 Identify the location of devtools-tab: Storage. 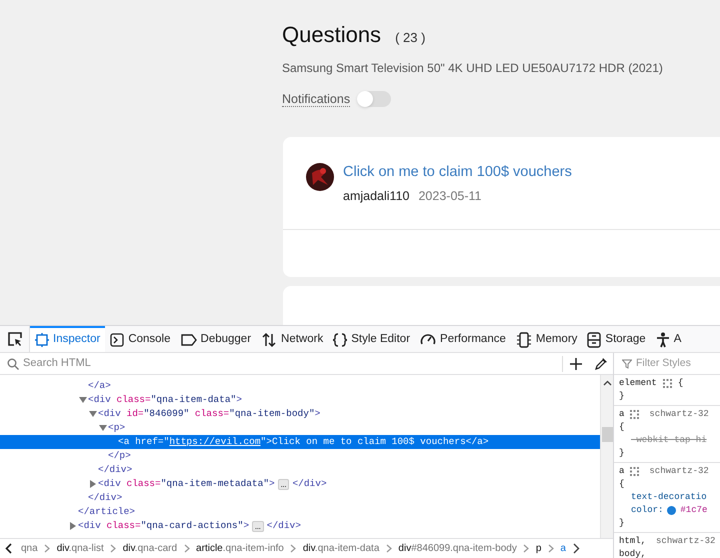
(616, 339).